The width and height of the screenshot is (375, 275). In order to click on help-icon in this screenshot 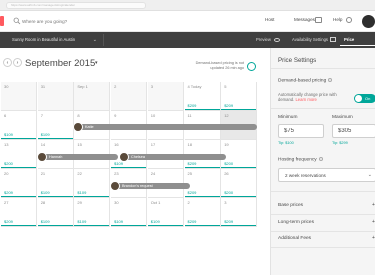, I will do `click(349, 20)`.